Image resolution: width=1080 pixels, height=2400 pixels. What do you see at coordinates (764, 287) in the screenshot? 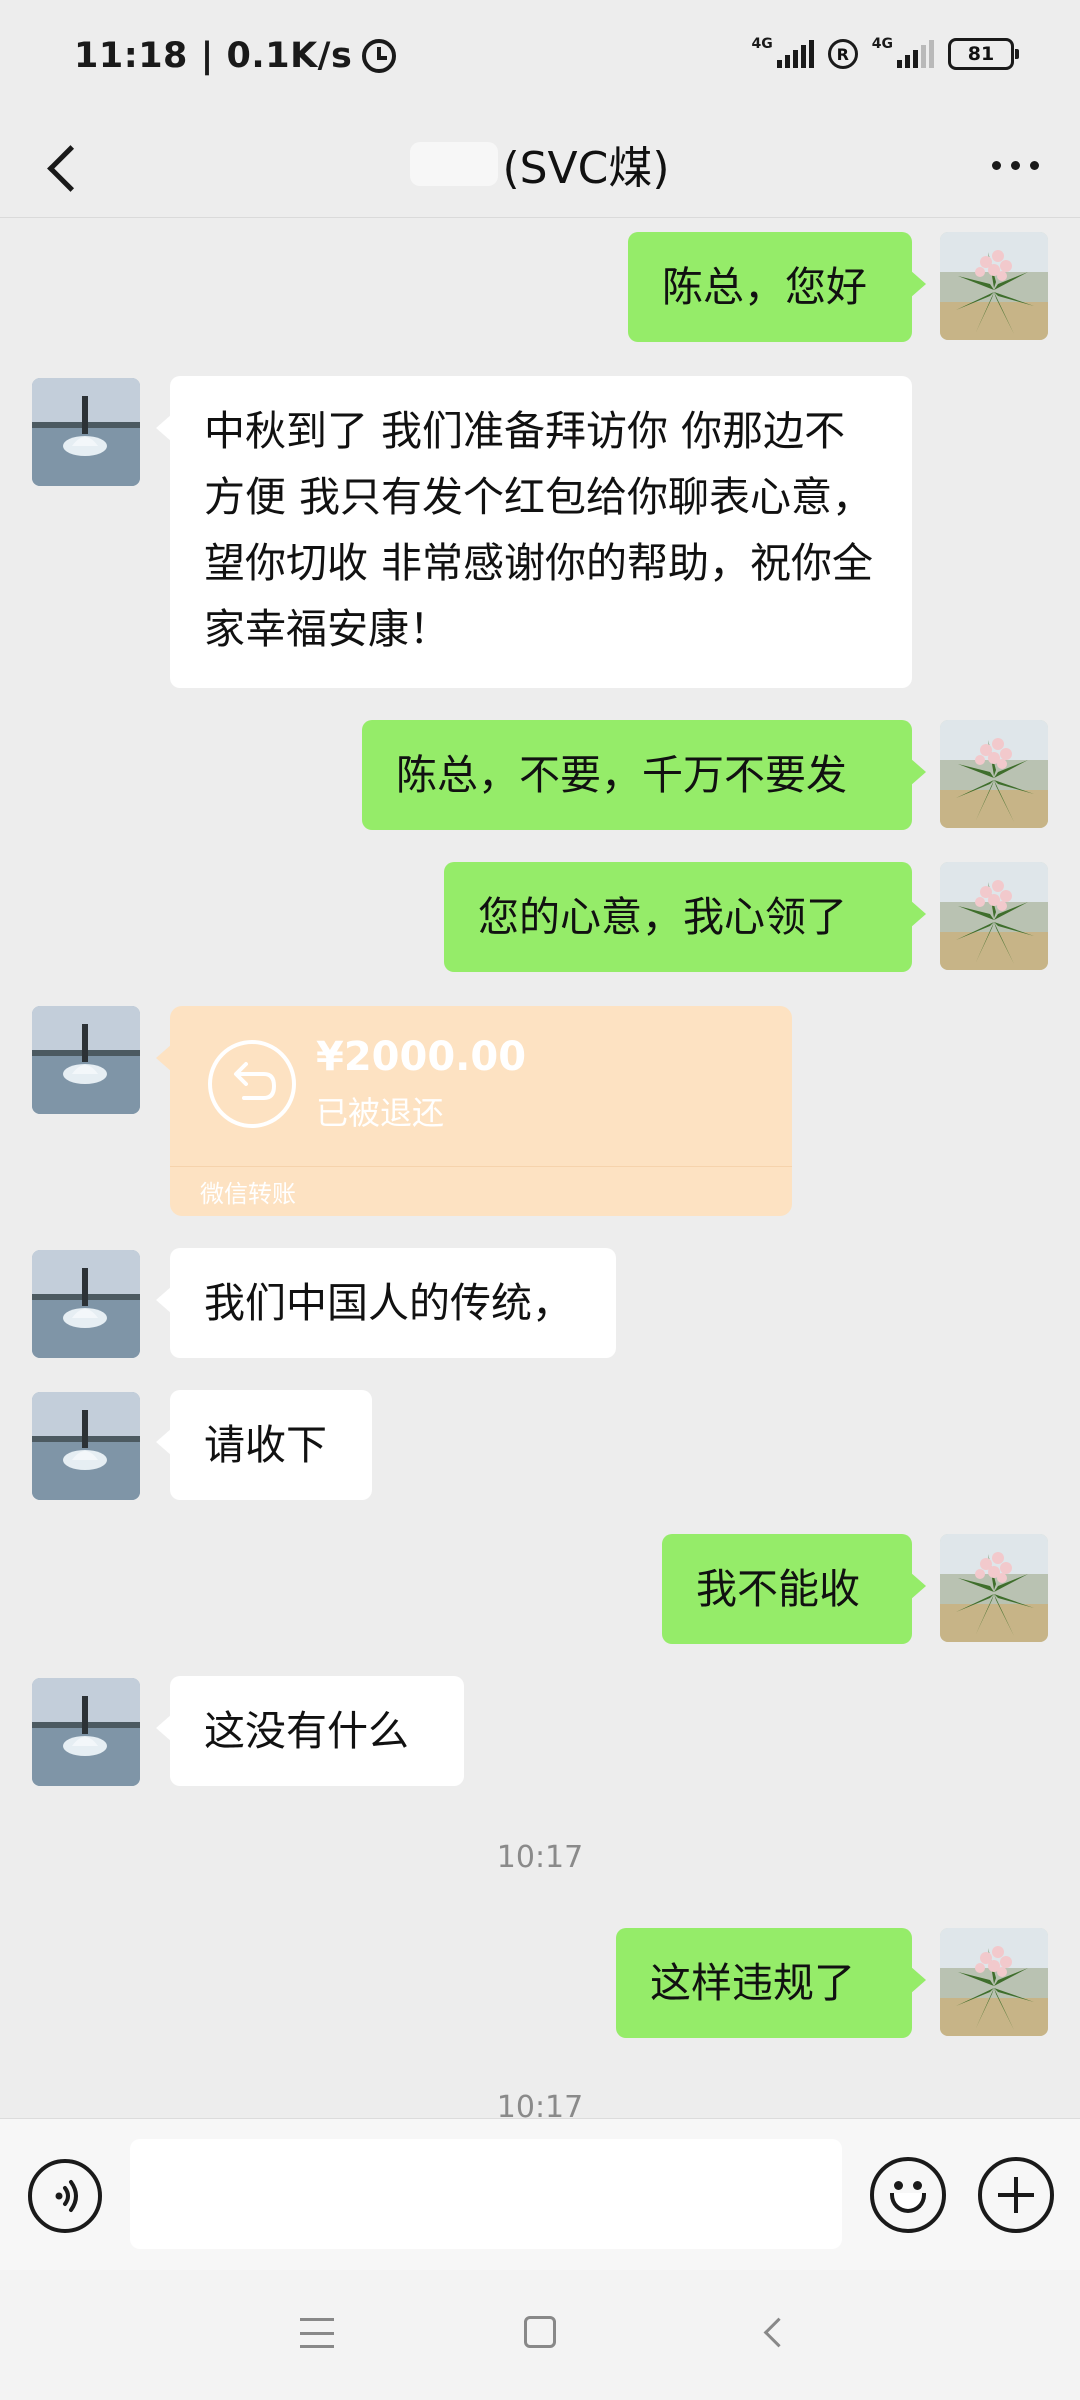
I see `message-text: 陈总，您好` at bounding box center [764, 287].